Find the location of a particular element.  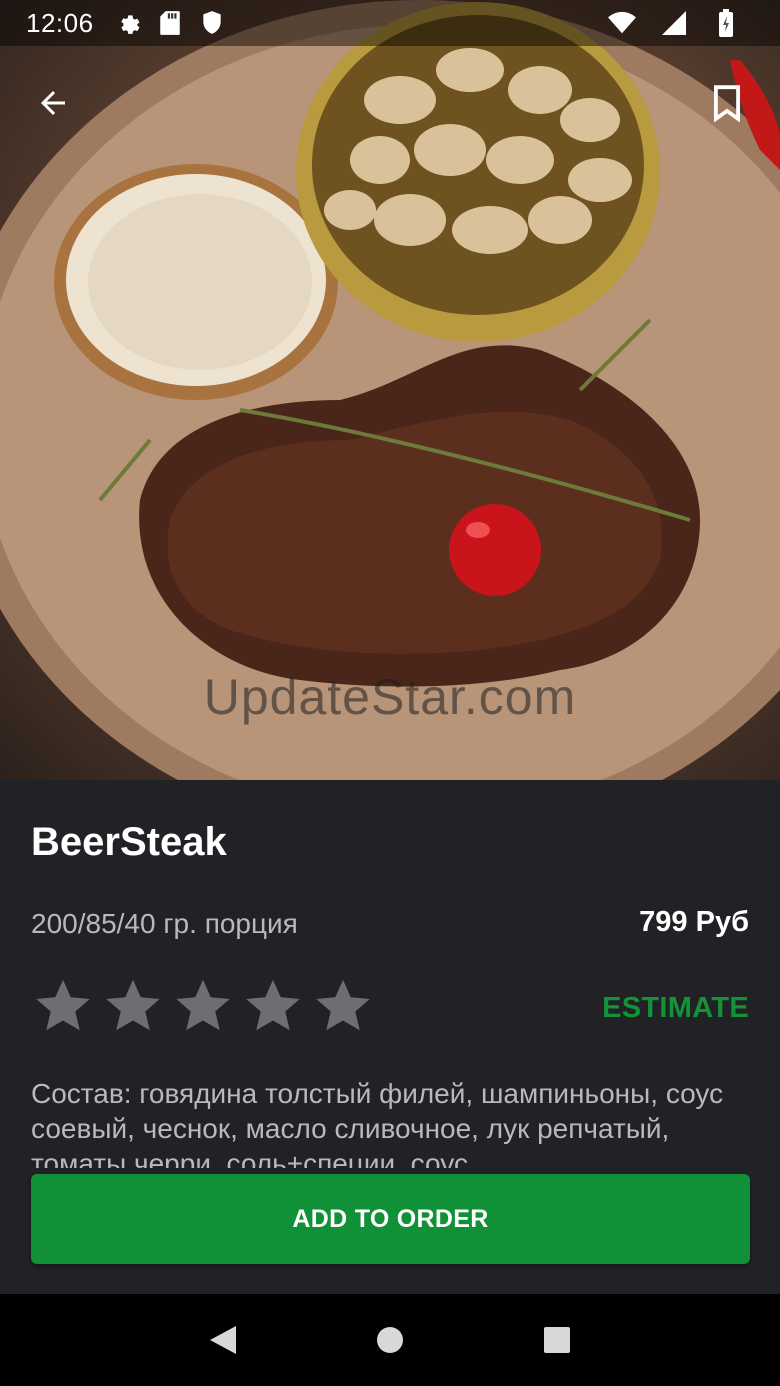

nav-back-button is located at coordinates (223, 1340).